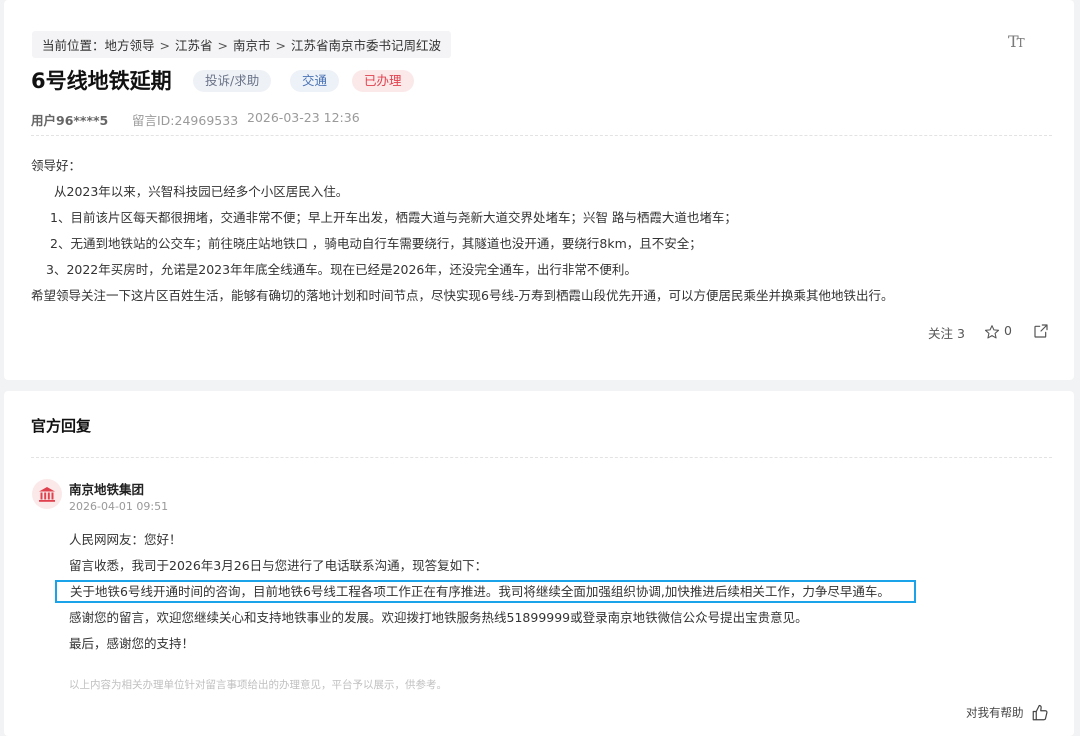  Describe the element at coordinates (1007, 330) in the screenshot. I see `star-count: 0` at that location.